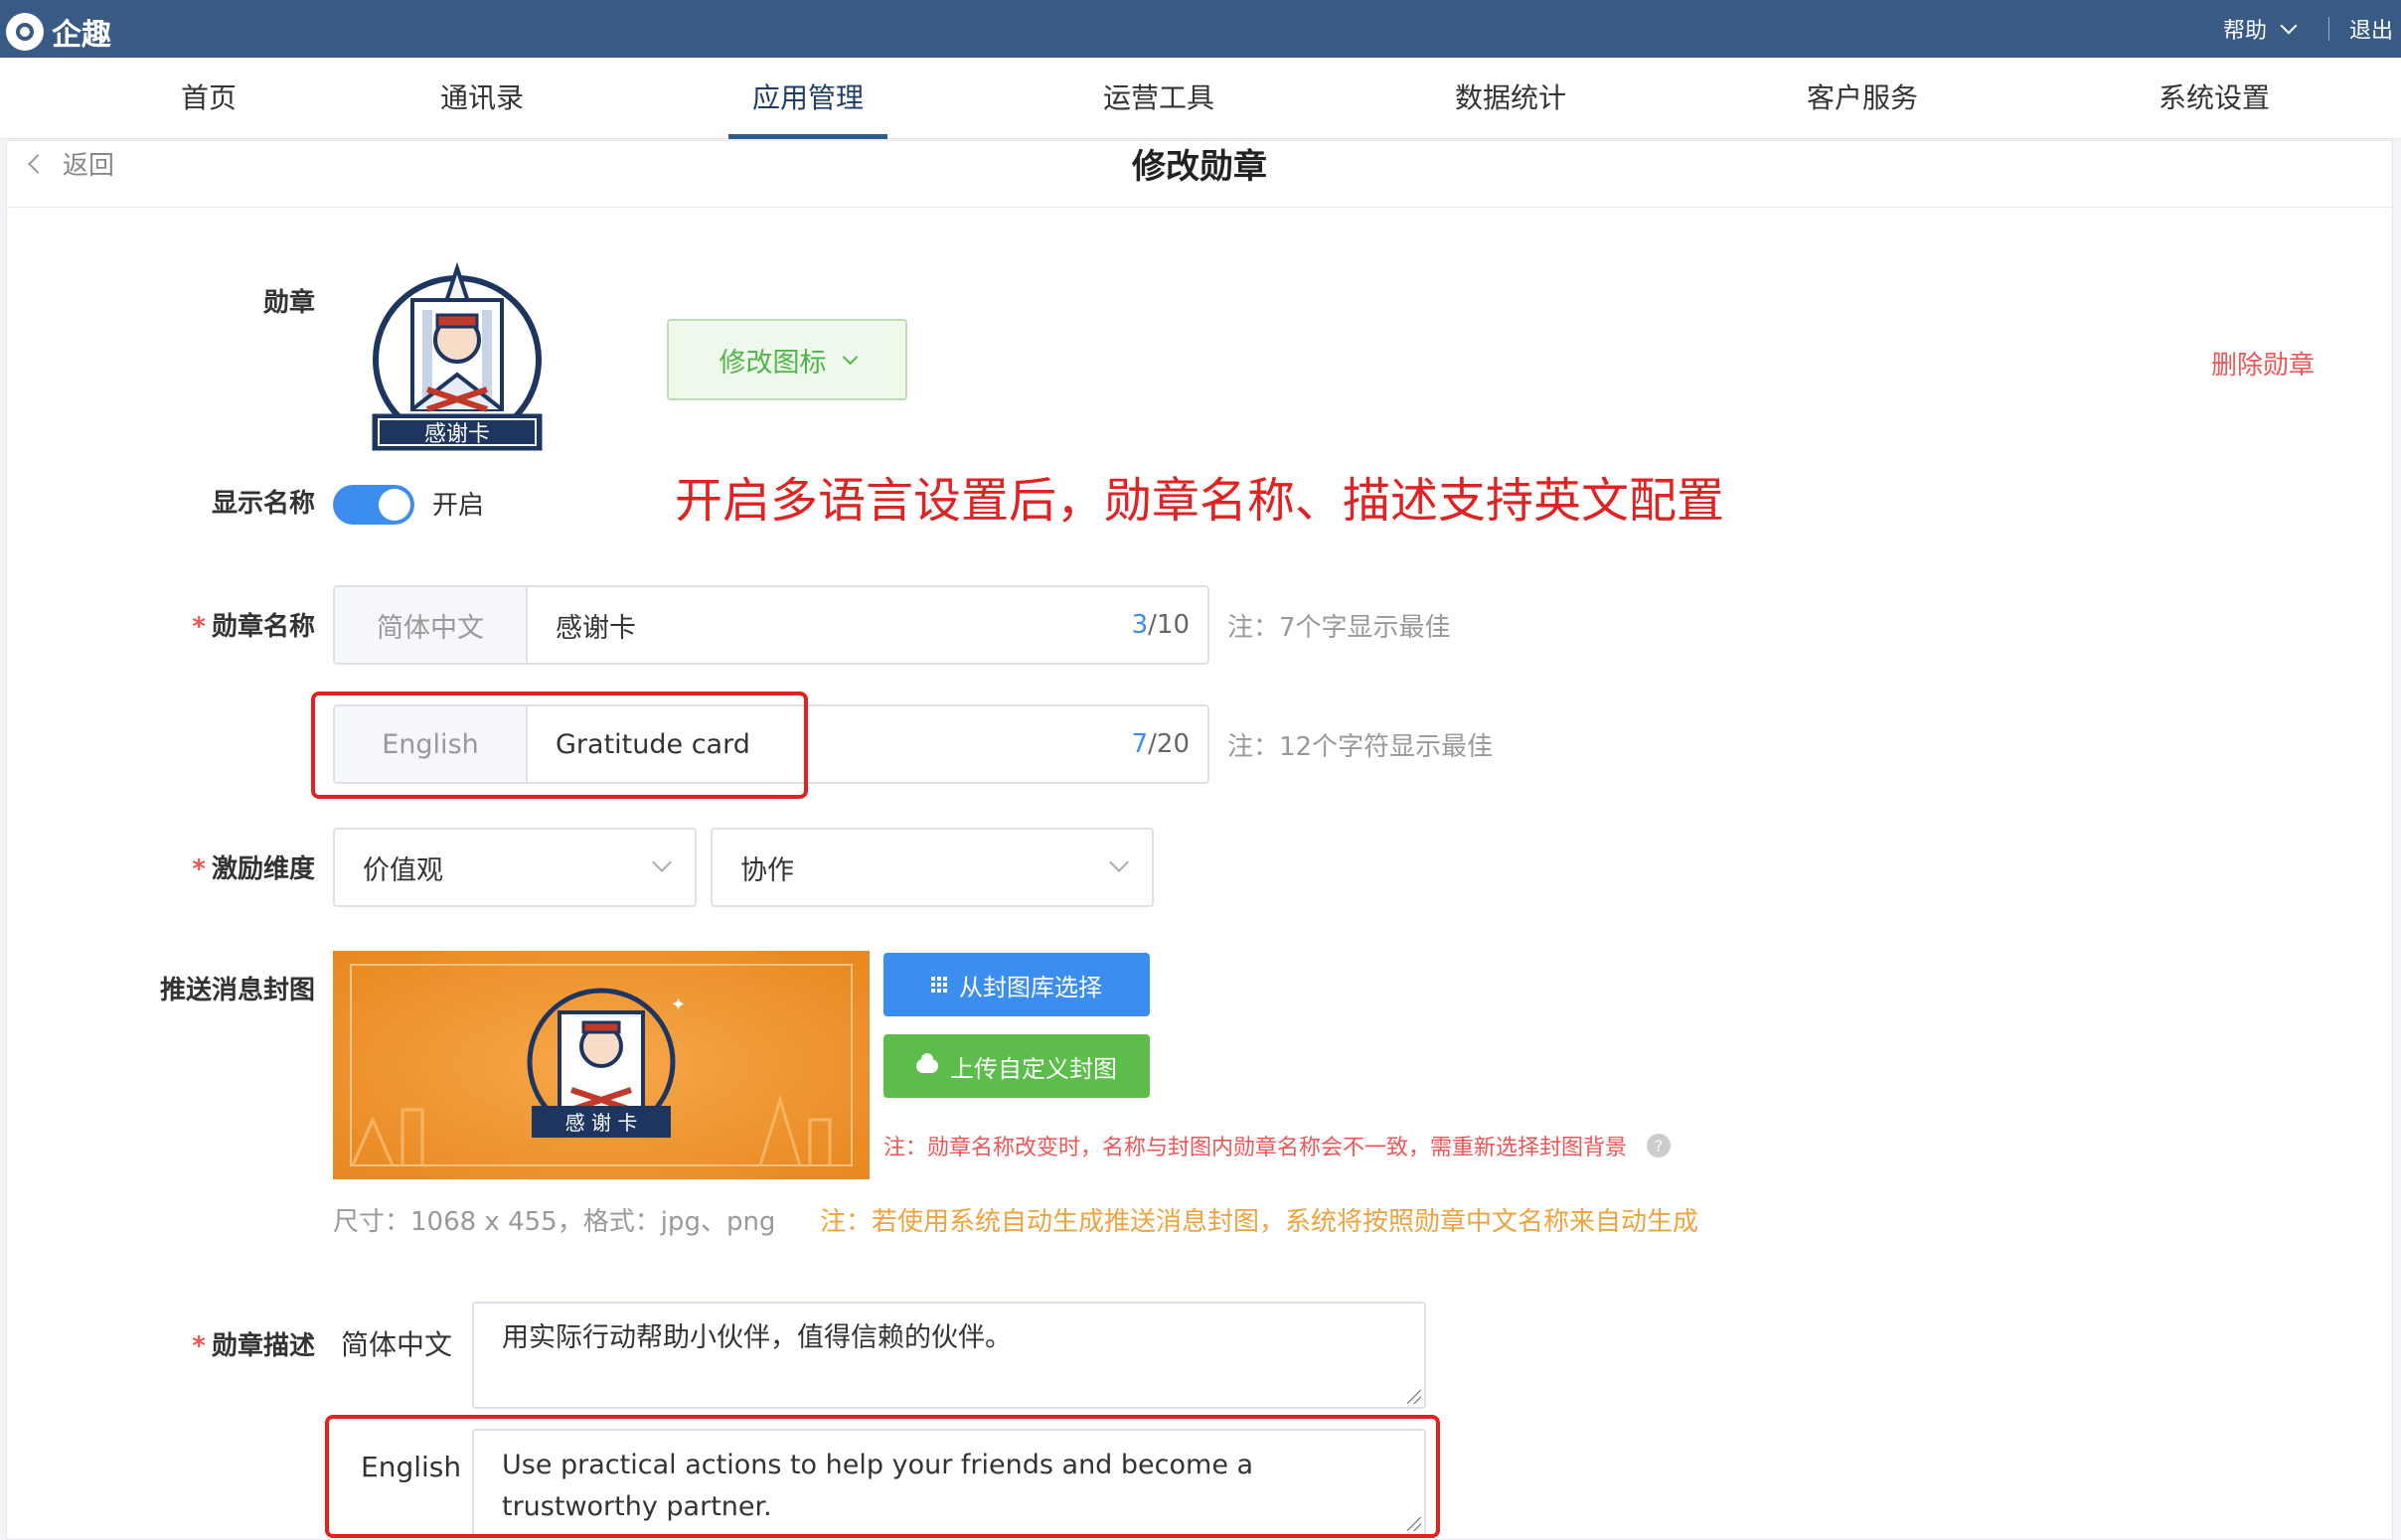 The width and height of the screenshot is (2401, 1540). I want to click on nav-item-app-management: 应用管理, so click(807, 98).